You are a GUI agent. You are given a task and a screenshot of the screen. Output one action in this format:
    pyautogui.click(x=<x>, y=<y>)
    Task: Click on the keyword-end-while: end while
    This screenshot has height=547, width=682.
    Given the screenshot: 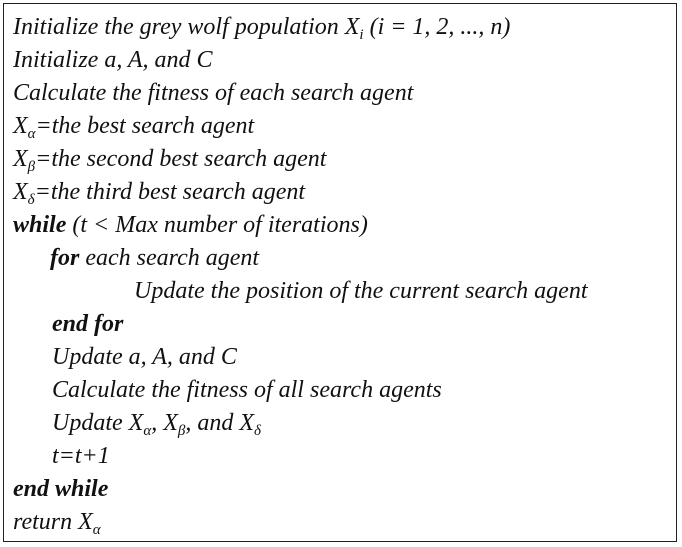 What is the action you would take?
    pyautogui.click(x=61, y=489)
    